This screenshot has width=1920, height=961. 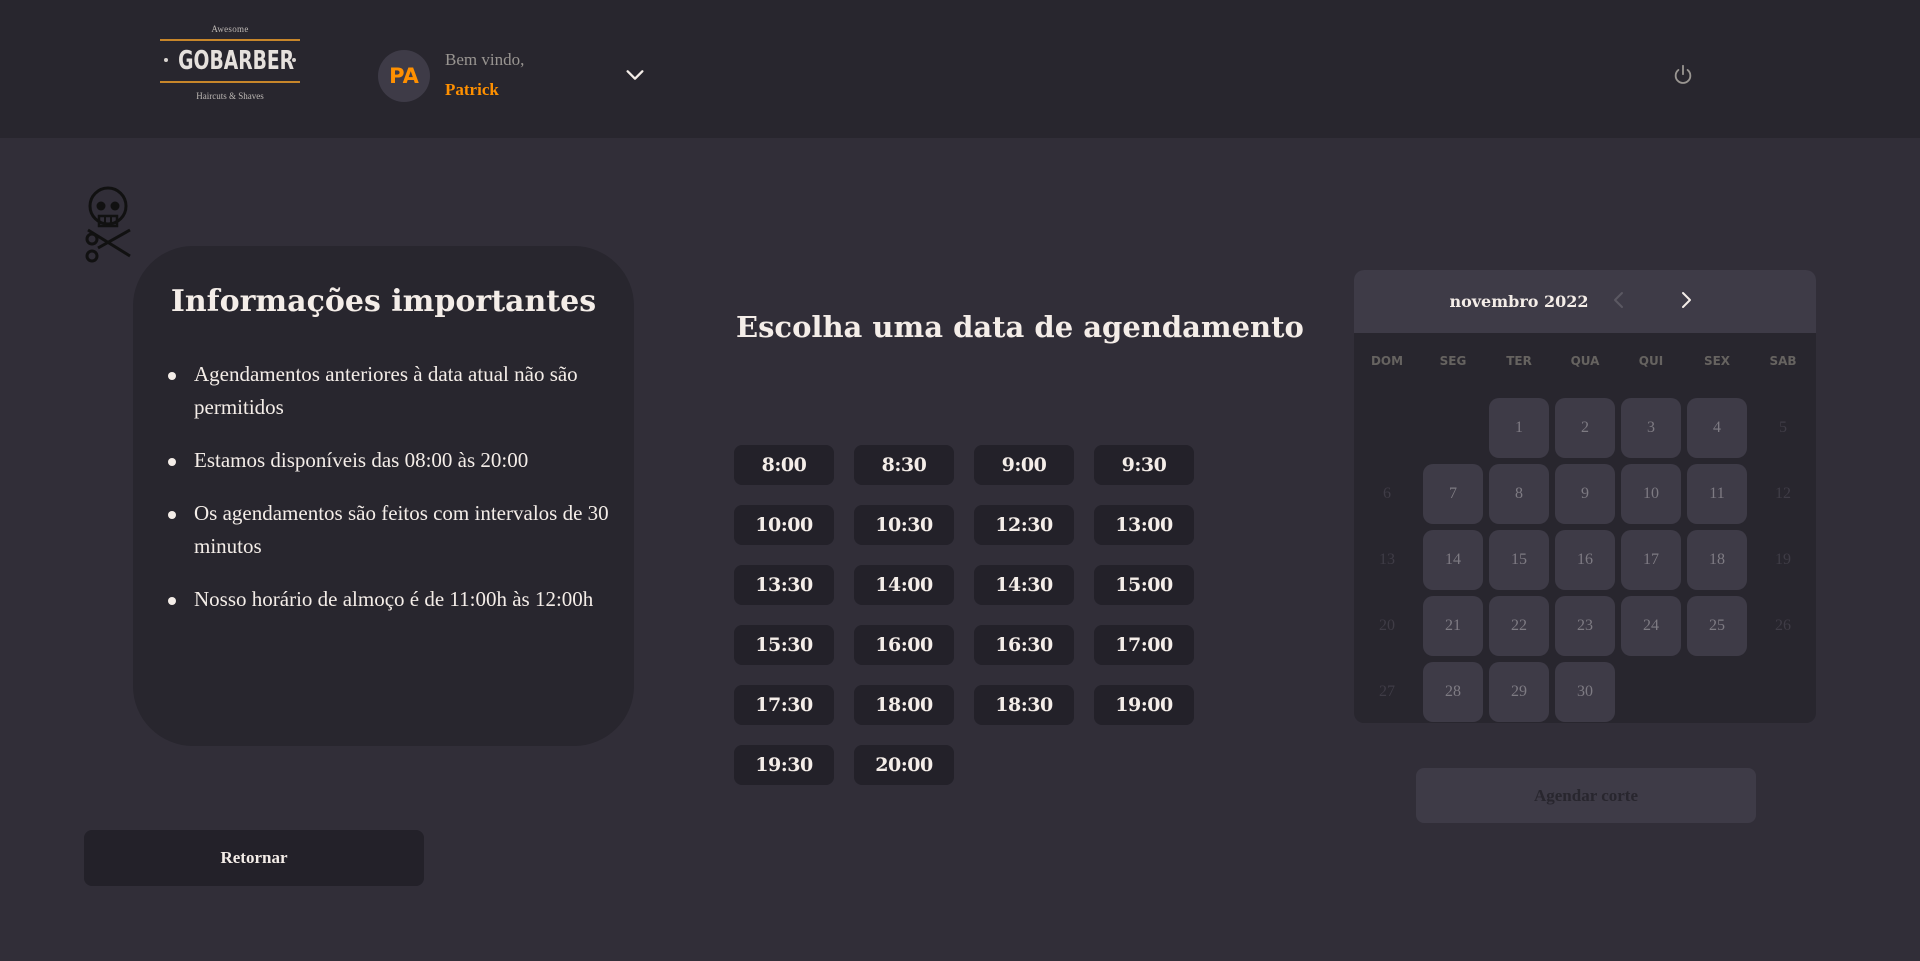 What do you see at coordinates (1024, 705) in the screenshot?
I see `time-slot-button: 18:30` at bounding box center [1024, 705].